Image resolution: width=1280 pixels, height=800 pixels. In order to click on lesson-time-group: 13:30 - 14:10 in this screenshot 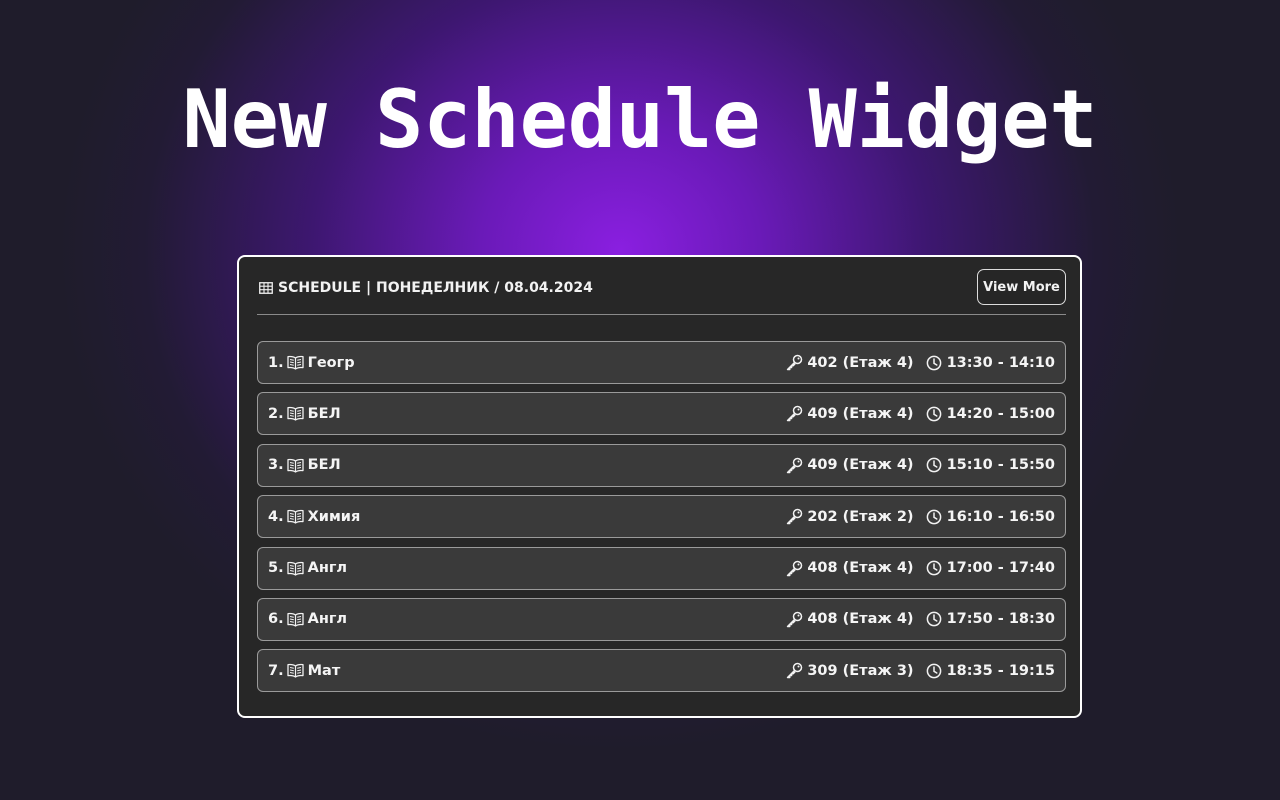, I will do `click(990, 362)`.